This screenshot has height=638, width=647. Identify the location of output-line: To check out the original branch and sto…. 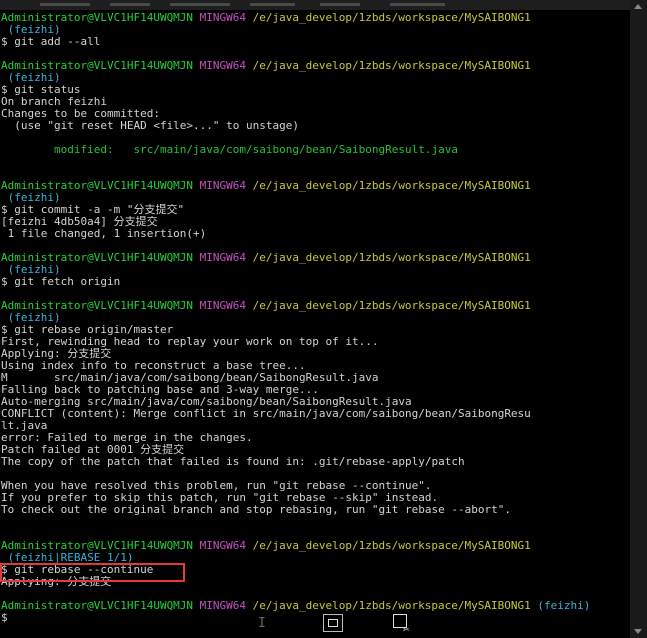
(315, 510).